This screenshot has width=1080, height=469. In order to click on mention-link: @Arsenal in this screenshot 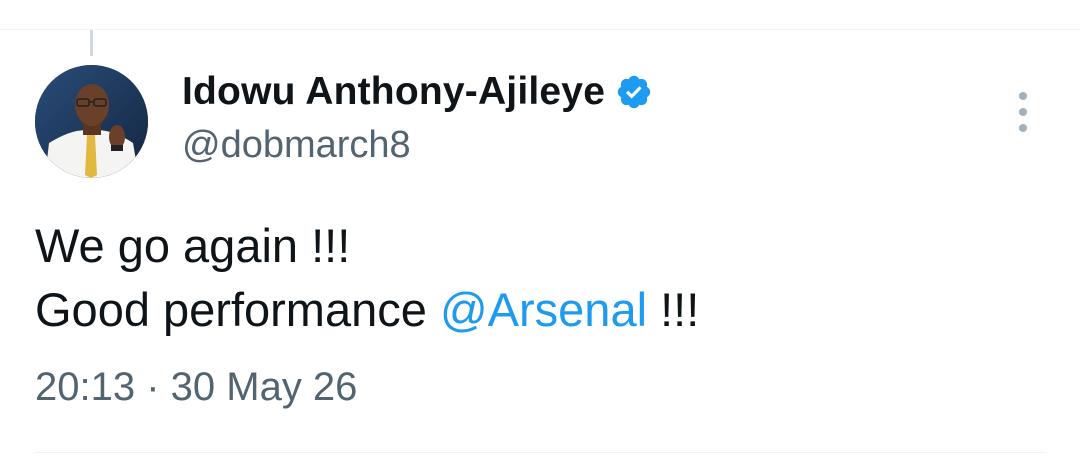, I will do `click(543, 309)`.